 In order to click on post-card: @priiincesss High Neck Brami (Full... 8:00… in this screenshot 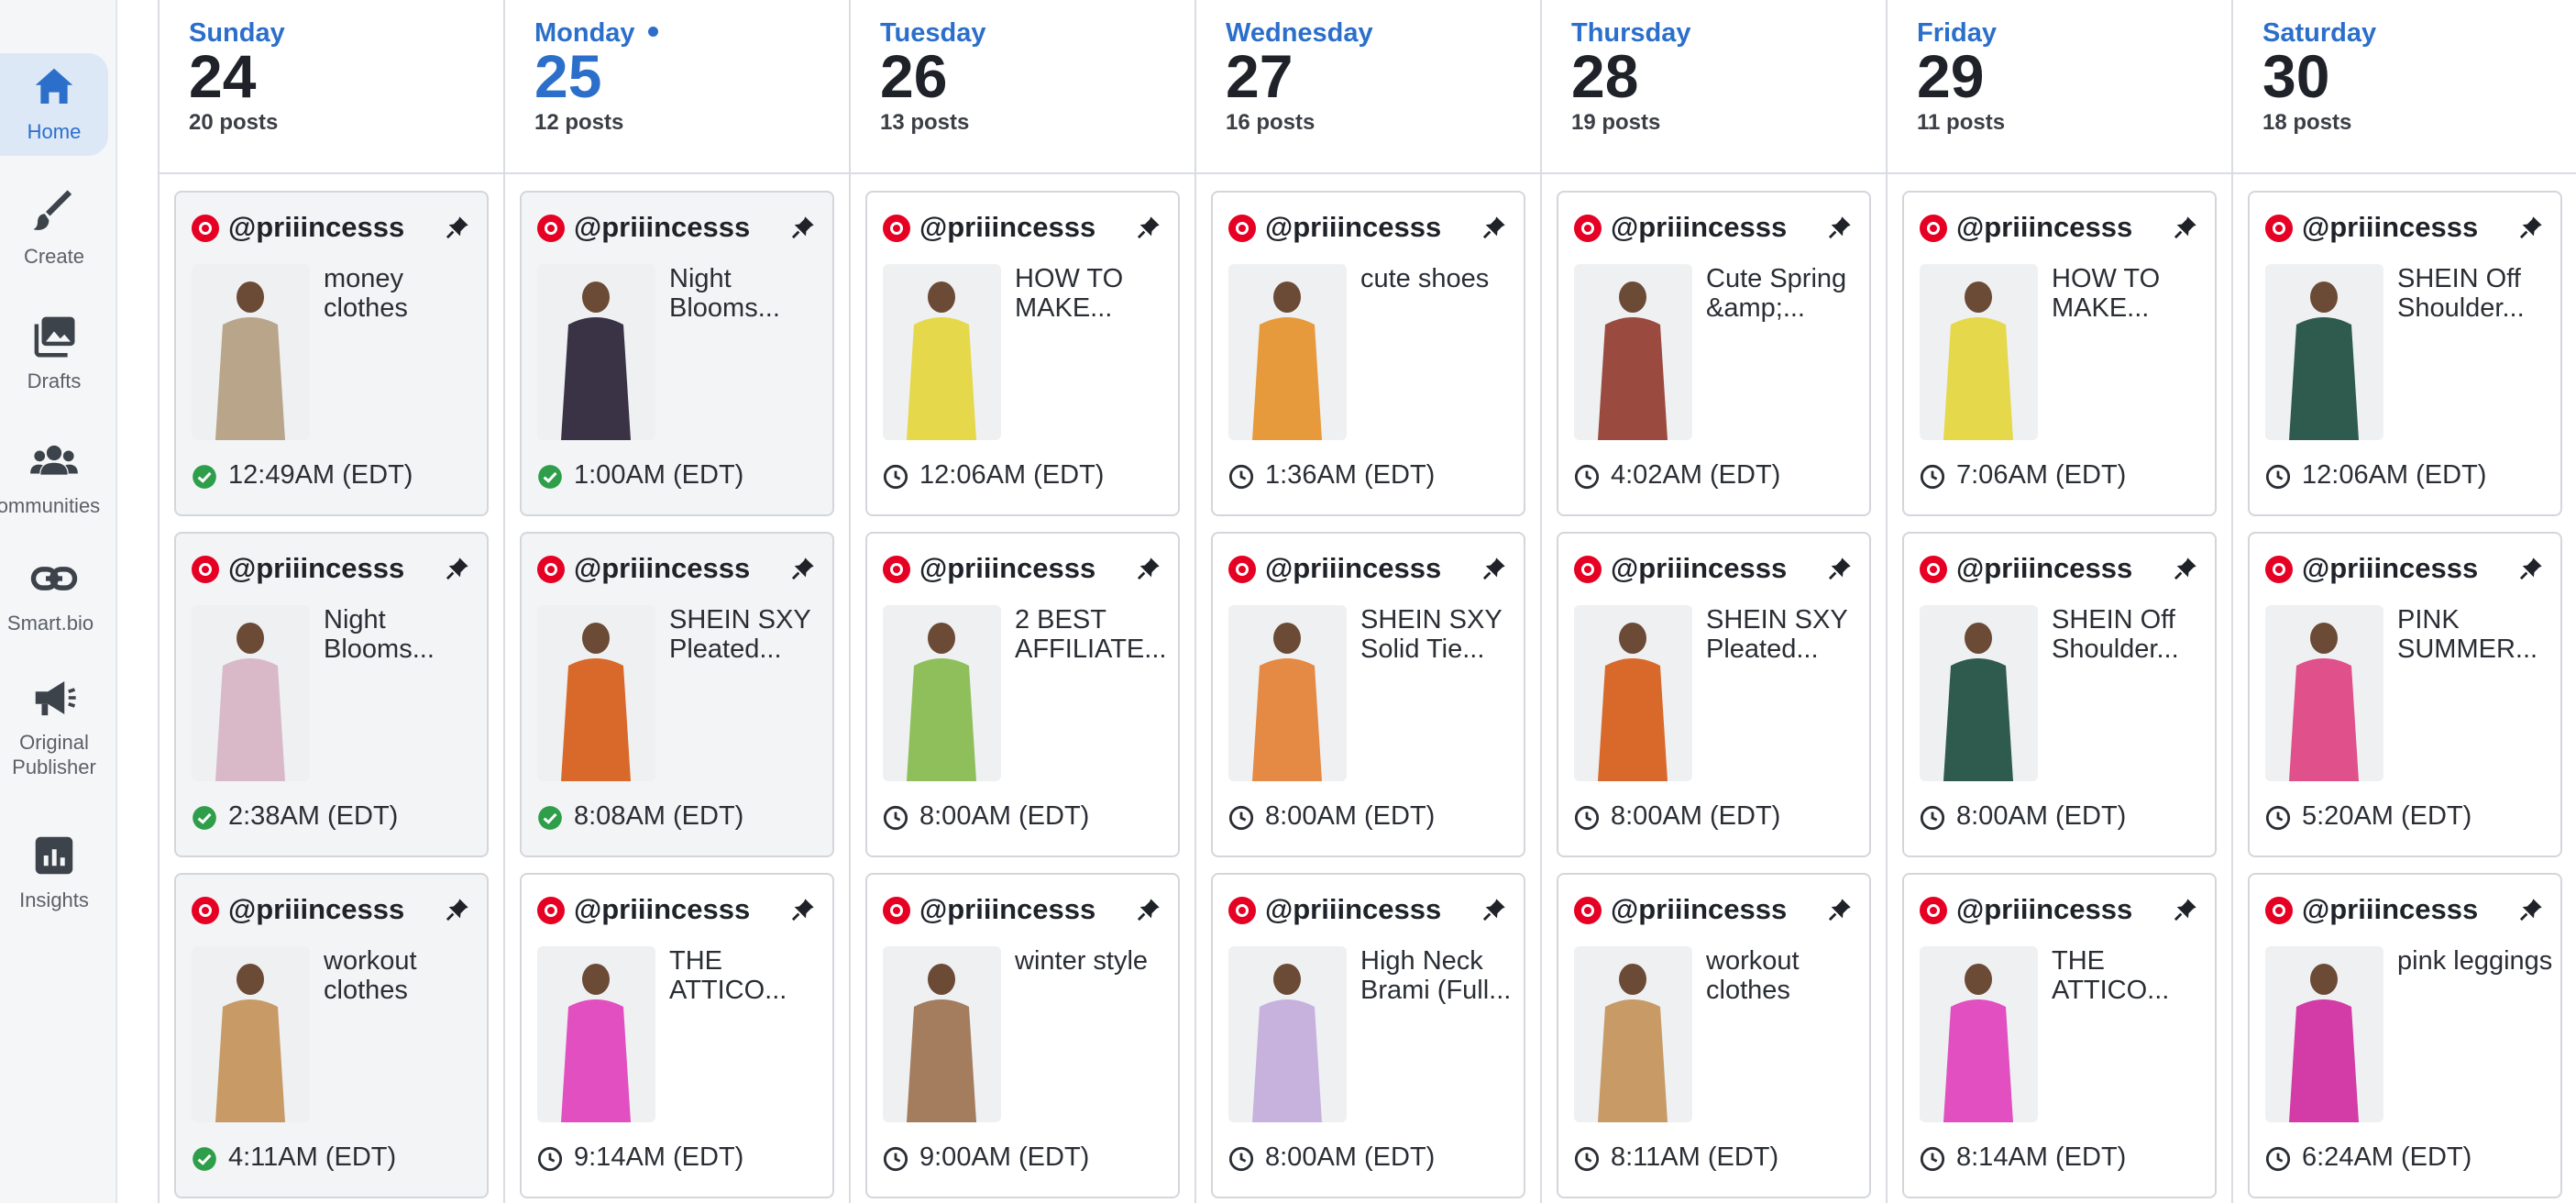, I will do `click(1368, 1035)`.